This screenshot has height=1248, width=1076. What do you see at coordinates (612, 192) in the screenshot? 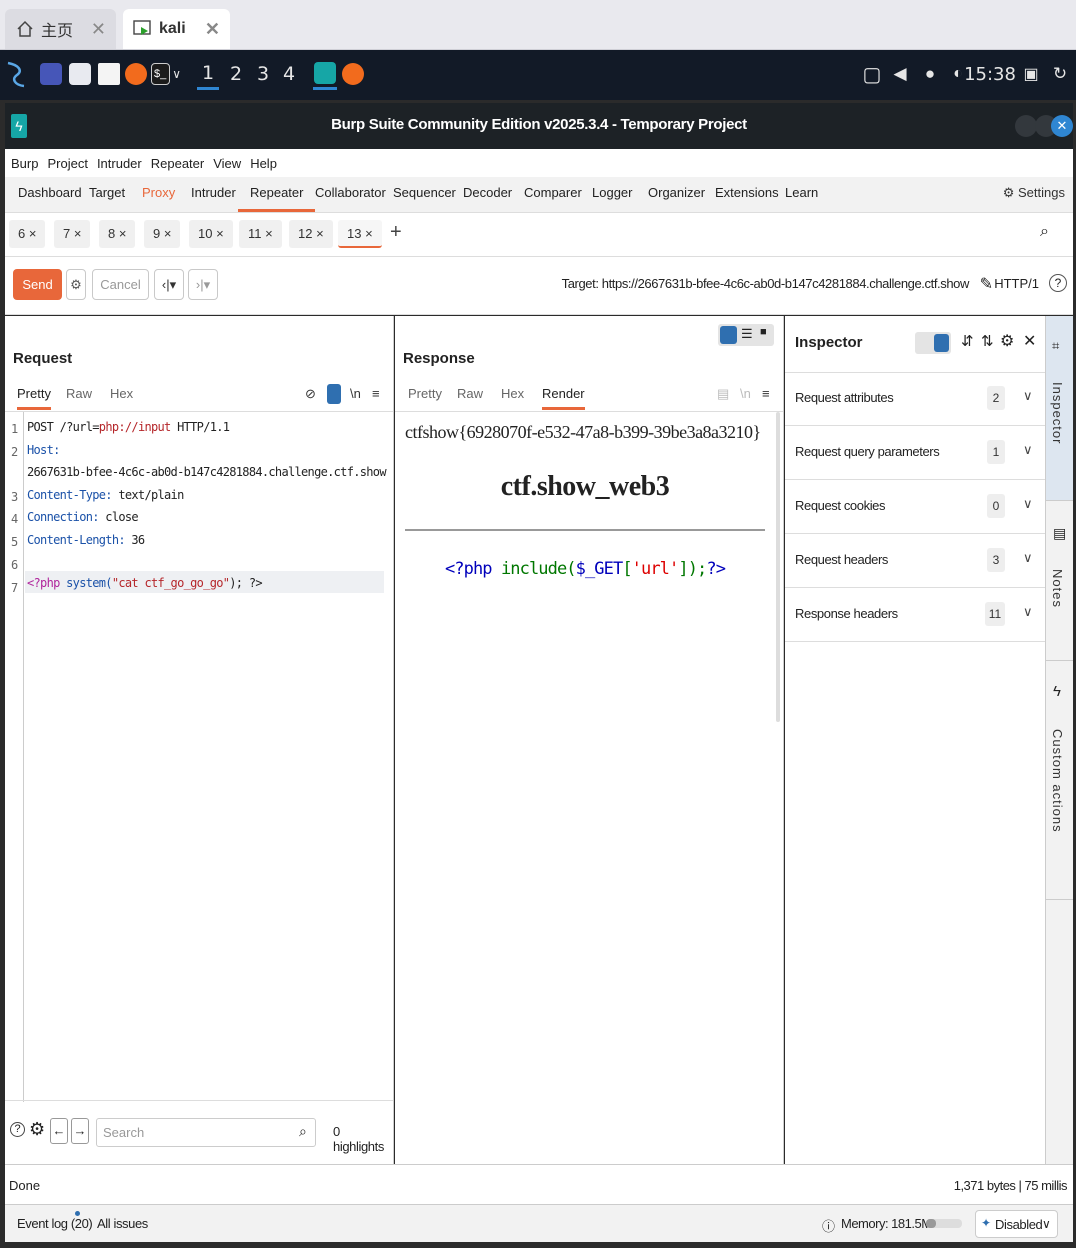
I see `tab-logger: Logger` at bounding box center [612, 192].